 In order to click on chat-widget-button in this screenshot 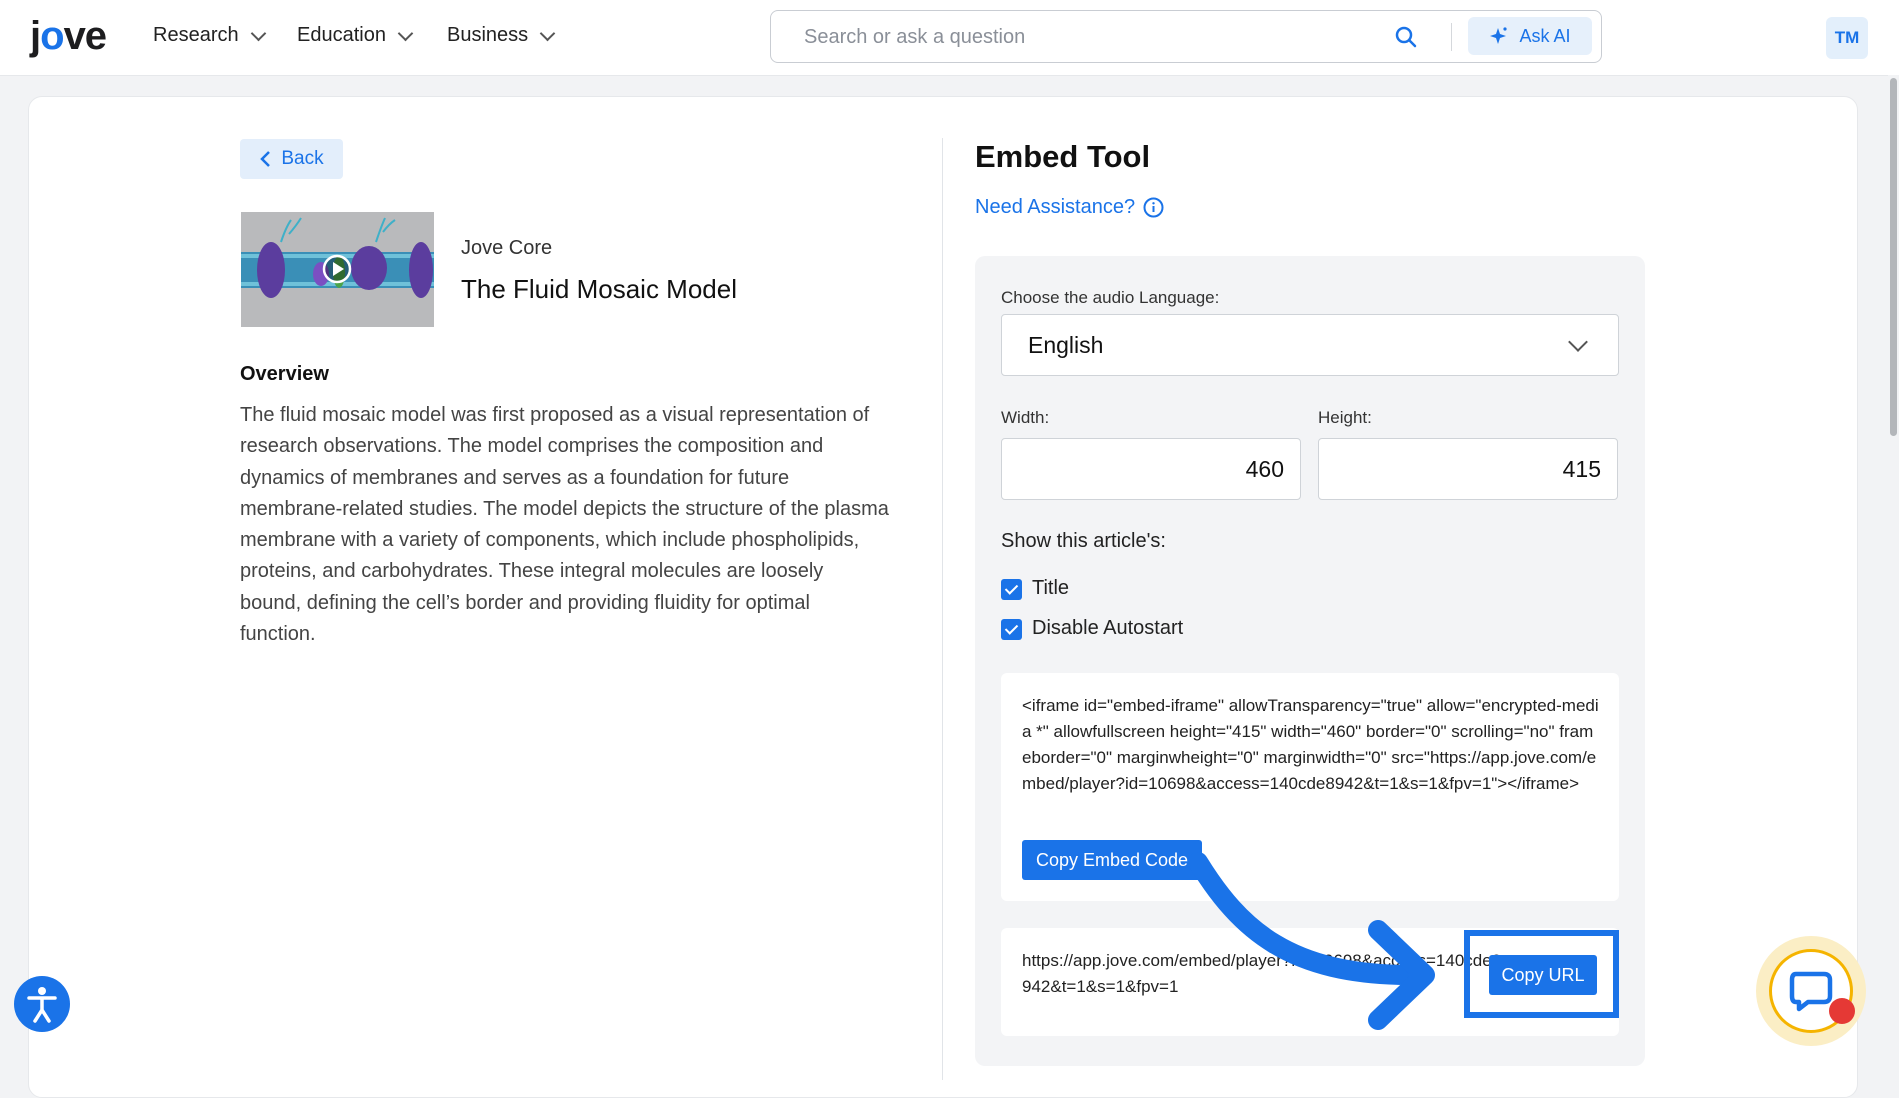, I will do `click(1811, 991)`.